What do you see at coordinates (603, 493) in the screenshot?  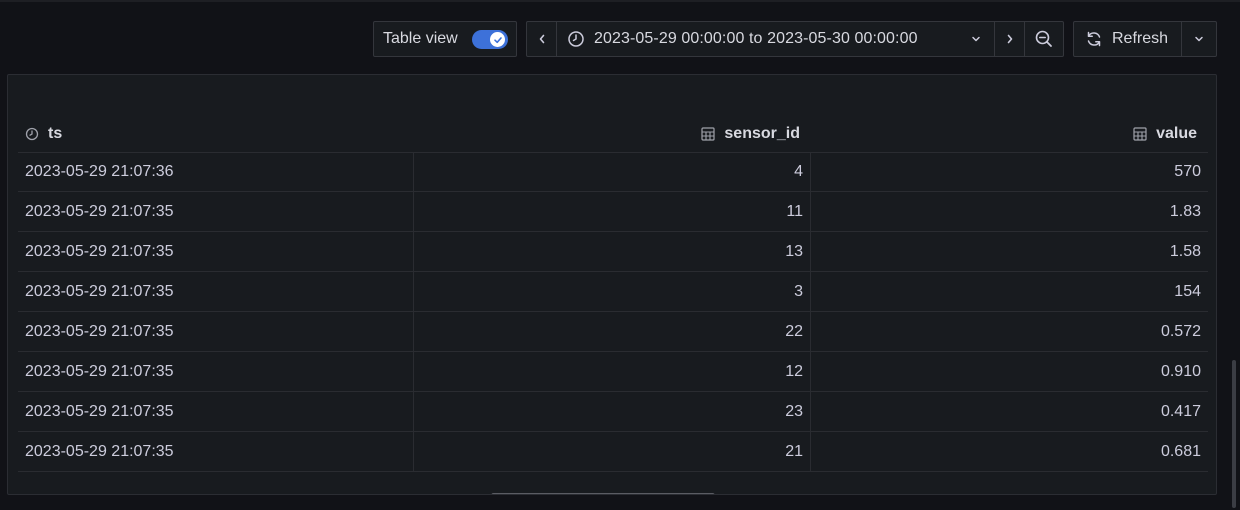 I see `horizontal-scrollbar` at bounding box center [603, 493].